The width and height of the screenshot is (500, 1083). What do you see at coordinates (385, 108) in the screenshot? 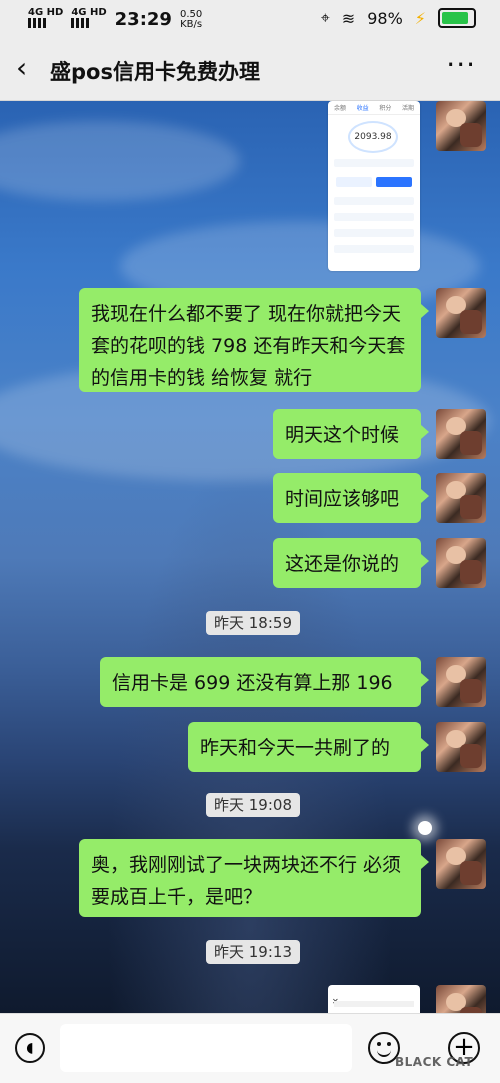
I see `screenshot-tab: 积分` at bounding box center [385, 108].